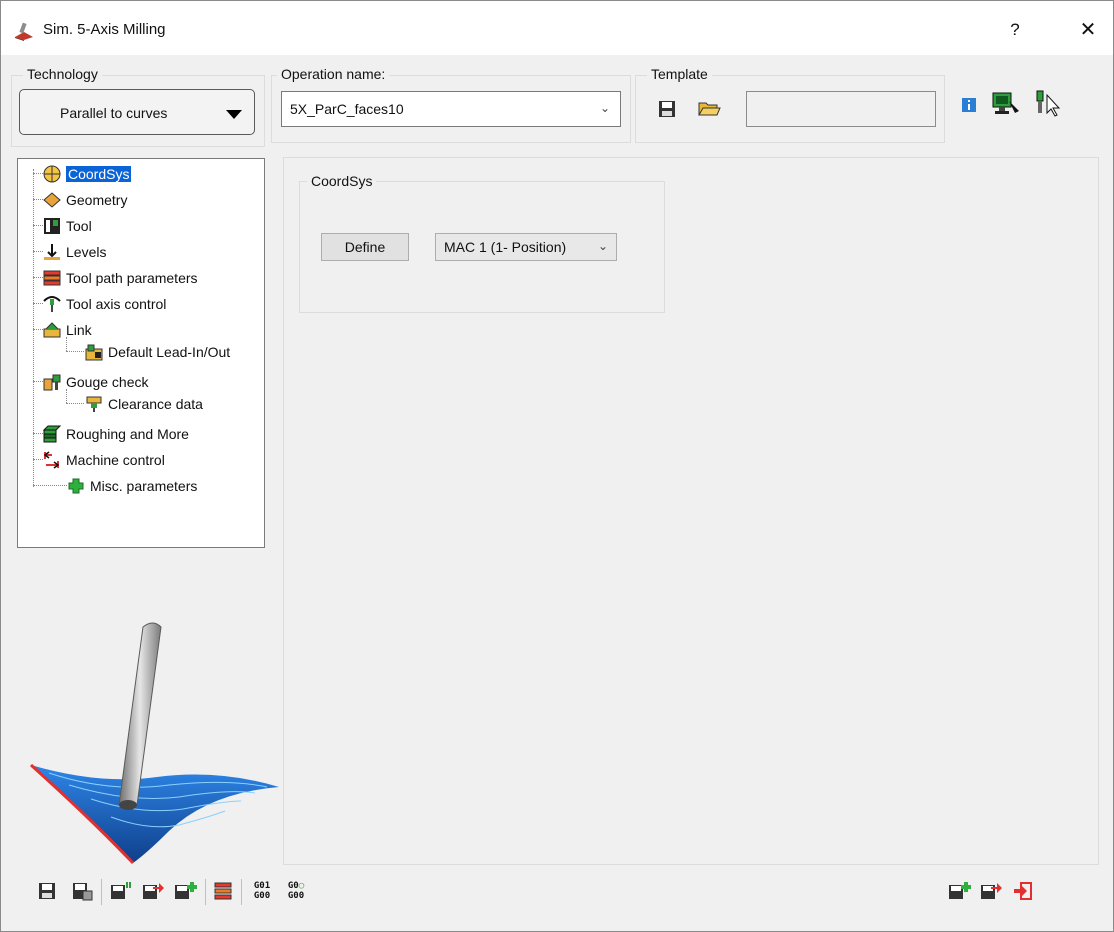  I want to click on milling-surface-illustration, so click(154, 743).